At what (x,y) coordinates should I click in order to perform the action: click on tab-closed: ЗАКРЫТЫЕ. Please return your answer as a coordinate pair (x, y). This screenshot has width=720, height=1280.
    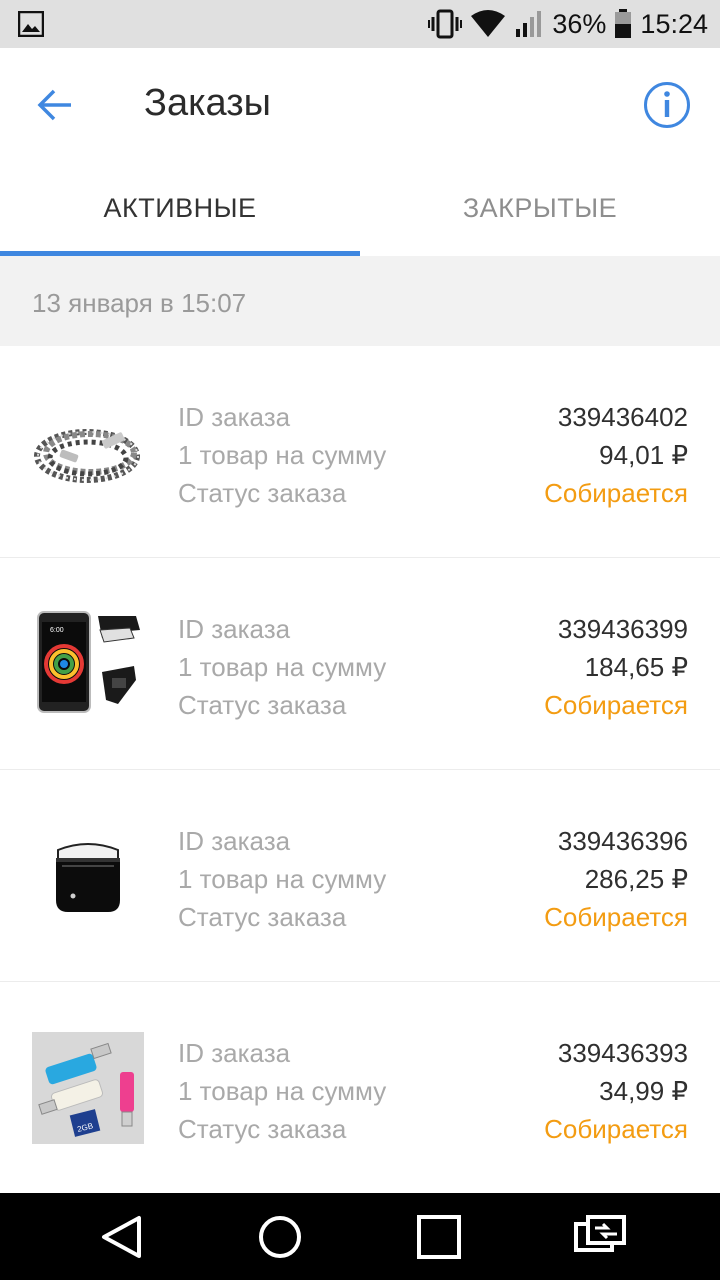
    Looking at the image, I should click on (540, 208).